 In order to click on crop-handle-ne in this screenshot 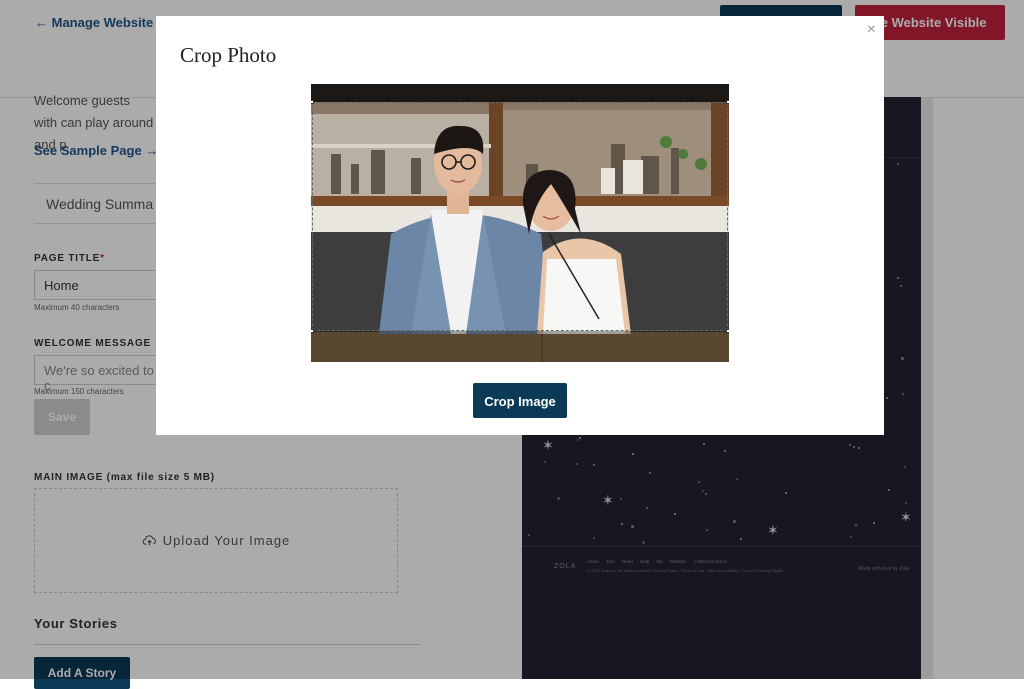, I will do `click(727, 102)`.